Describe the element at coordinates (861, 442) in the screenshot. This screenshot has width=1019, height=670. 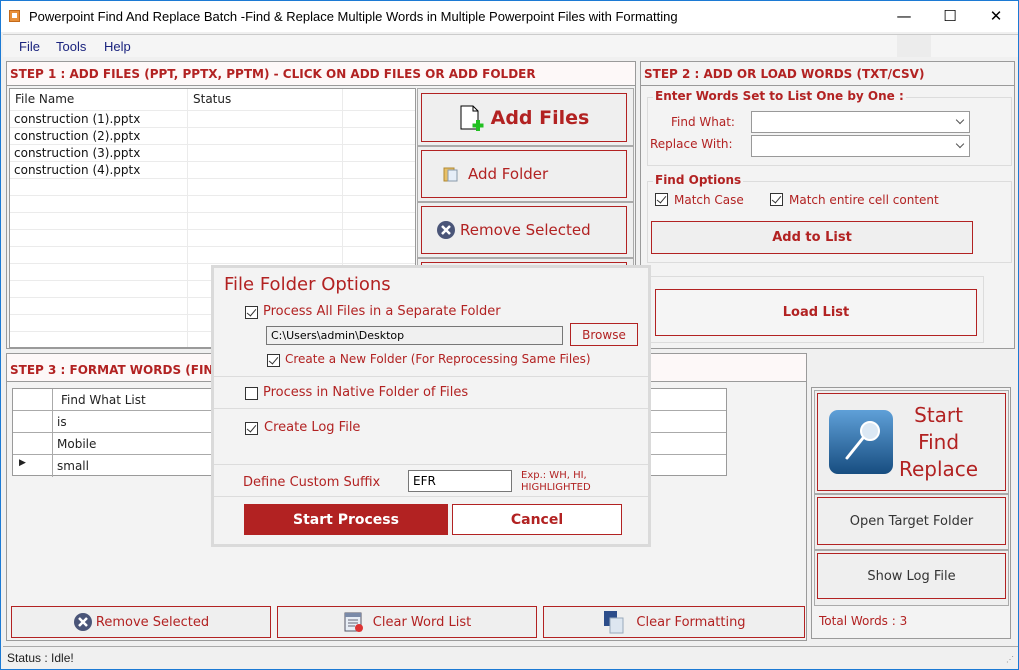
I see `search-icon` at that location.